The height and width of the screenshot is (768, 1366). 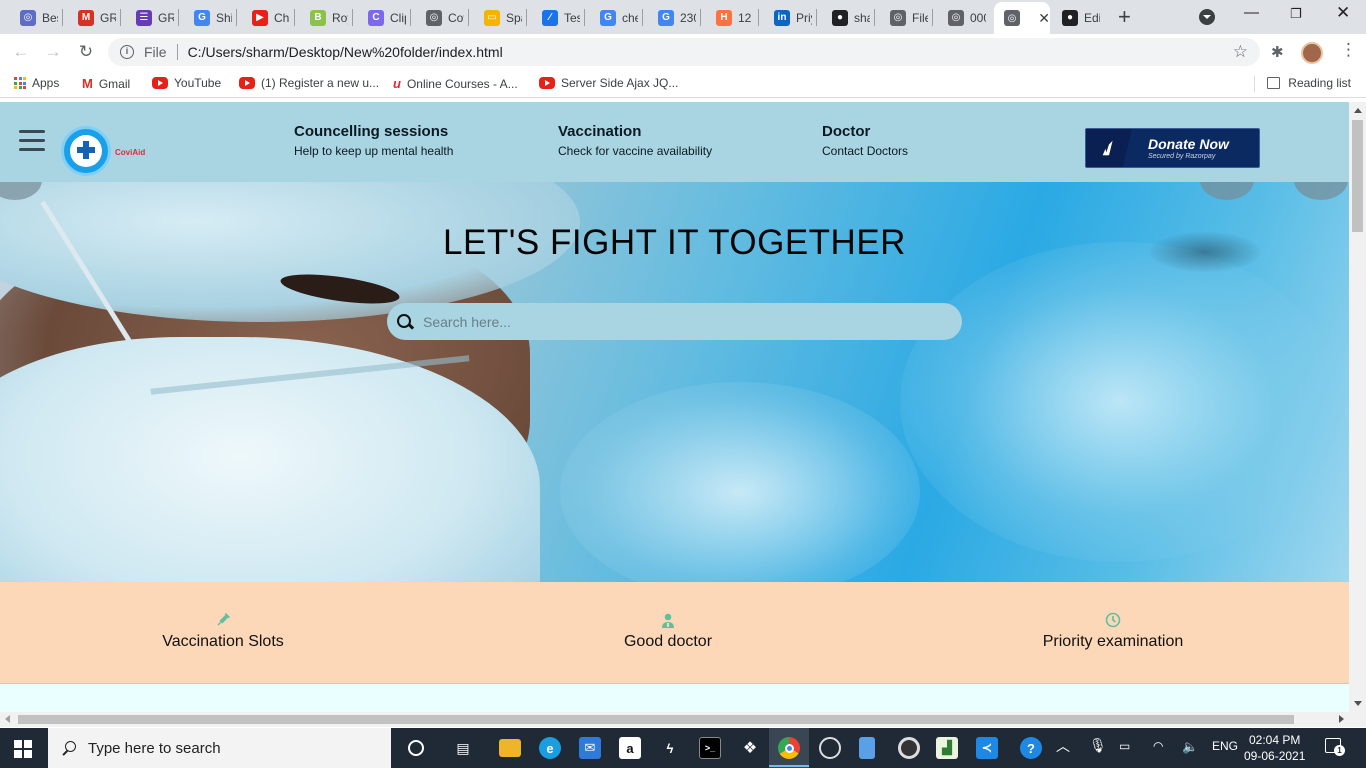 I want to click on browser-tab: Gche, so click(x=615, y=17).